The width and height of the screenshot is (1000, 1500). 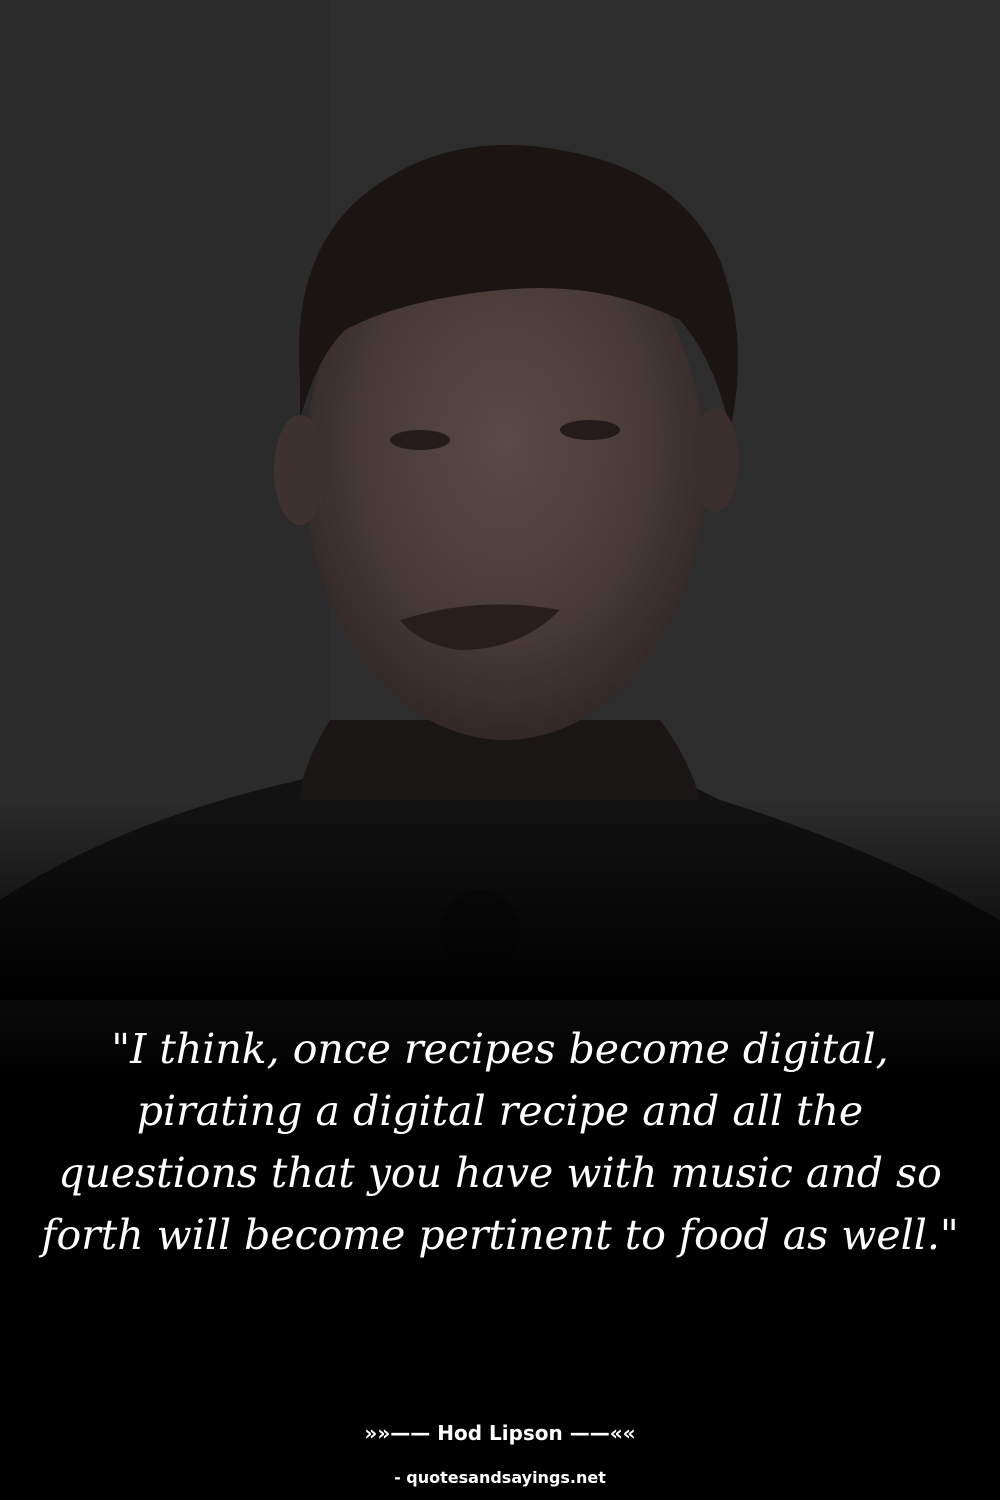 What do you see at coordinates (500, 1433) in the screenshot?
I see `author-name: »»—— Hod Lipson ——««` at bounding box center [500, 1433].